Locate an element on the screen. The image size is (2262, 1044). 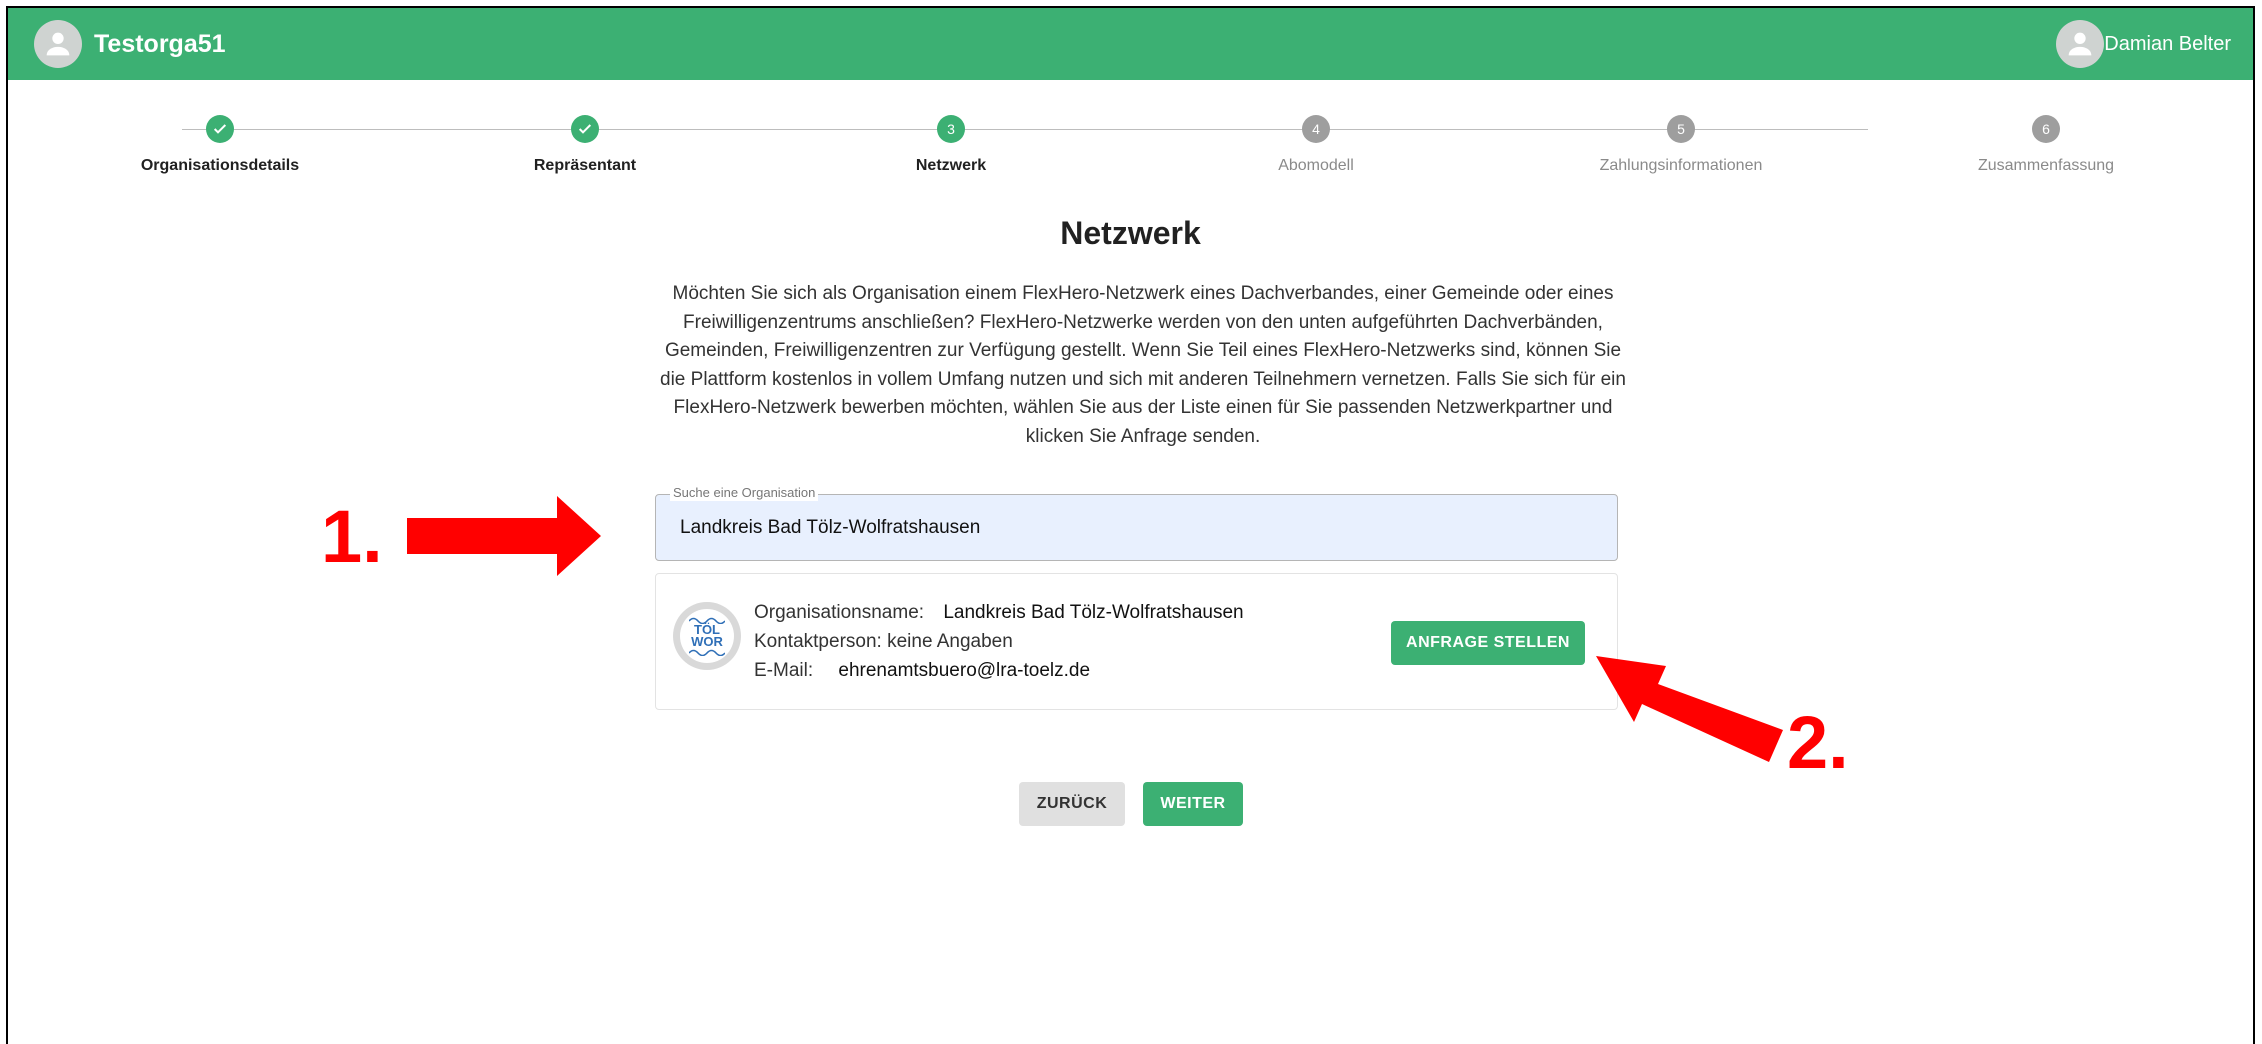
email-value: ehrenamtsbuero@lra-toelz.de is located at coordinates (964, 670).